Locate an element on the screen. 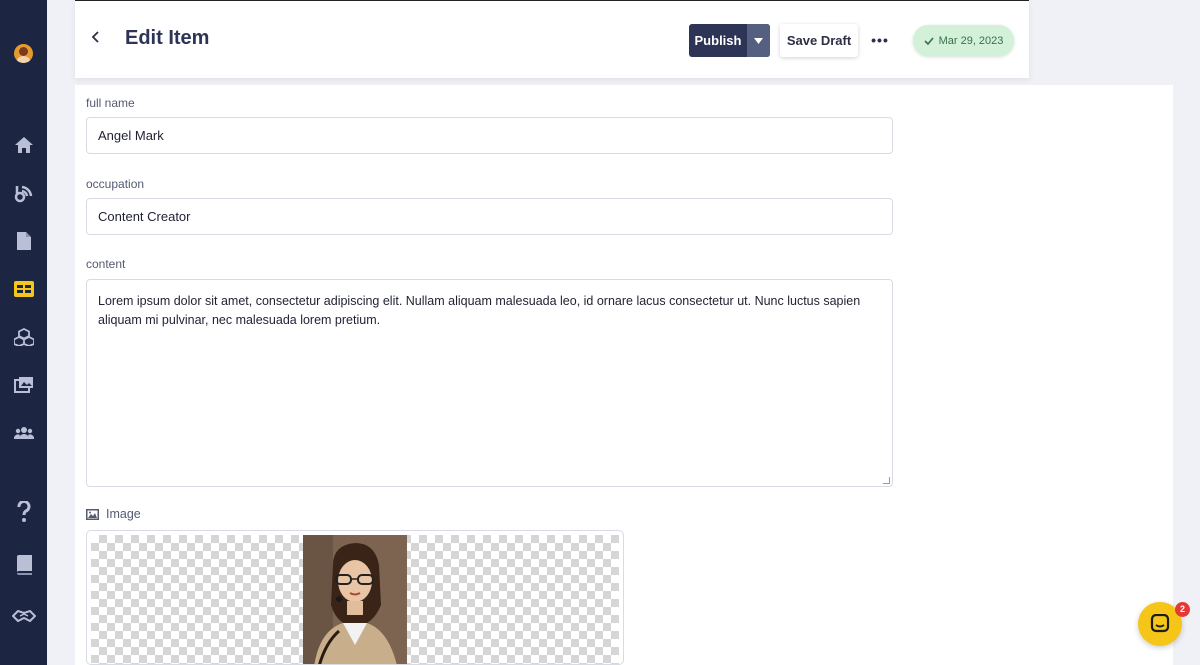 Image resolution: width=1200 pixels, height=665 pixels. publish-button: Publish is located at coordinates (718, 40).